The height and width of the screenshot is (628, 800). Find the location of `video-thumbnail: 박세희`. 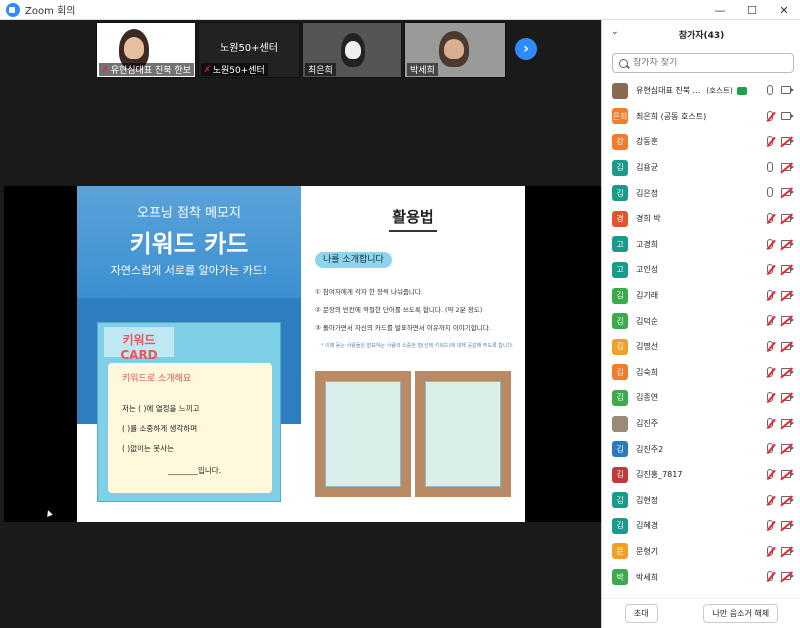

video-thumbnail: 박세희 is located at coordinates (455, 50).